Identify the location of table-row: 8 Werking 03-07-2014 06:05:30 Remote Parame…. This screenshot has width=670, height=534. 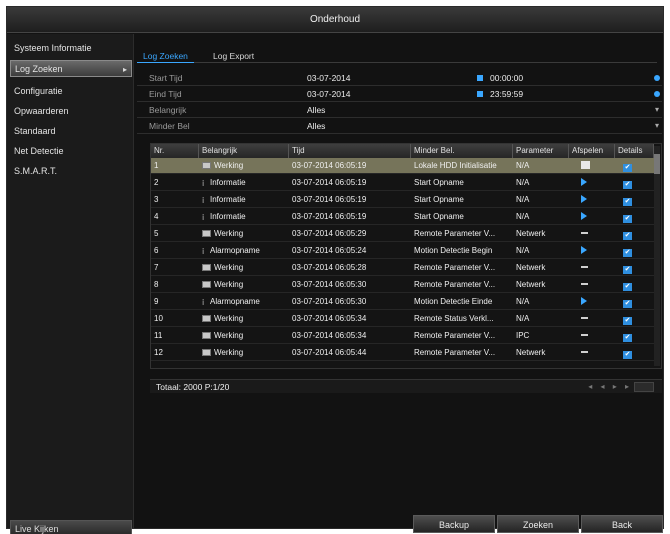
(402, 285).